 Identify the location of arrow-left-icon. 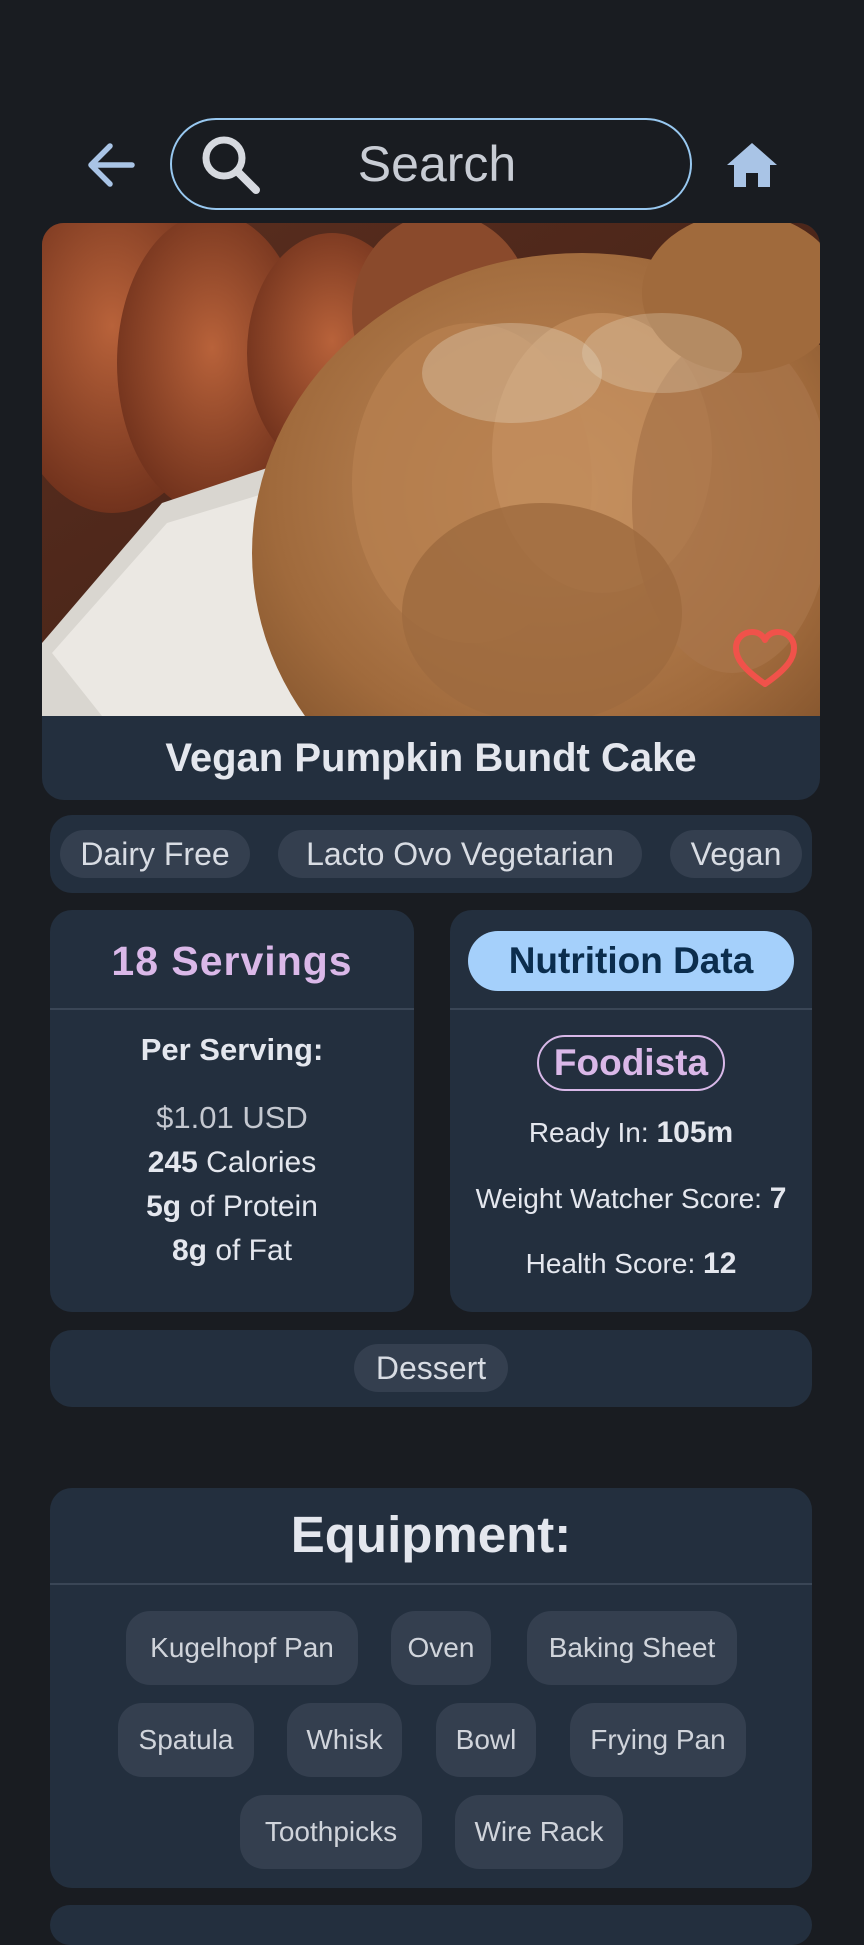
(111, 165).